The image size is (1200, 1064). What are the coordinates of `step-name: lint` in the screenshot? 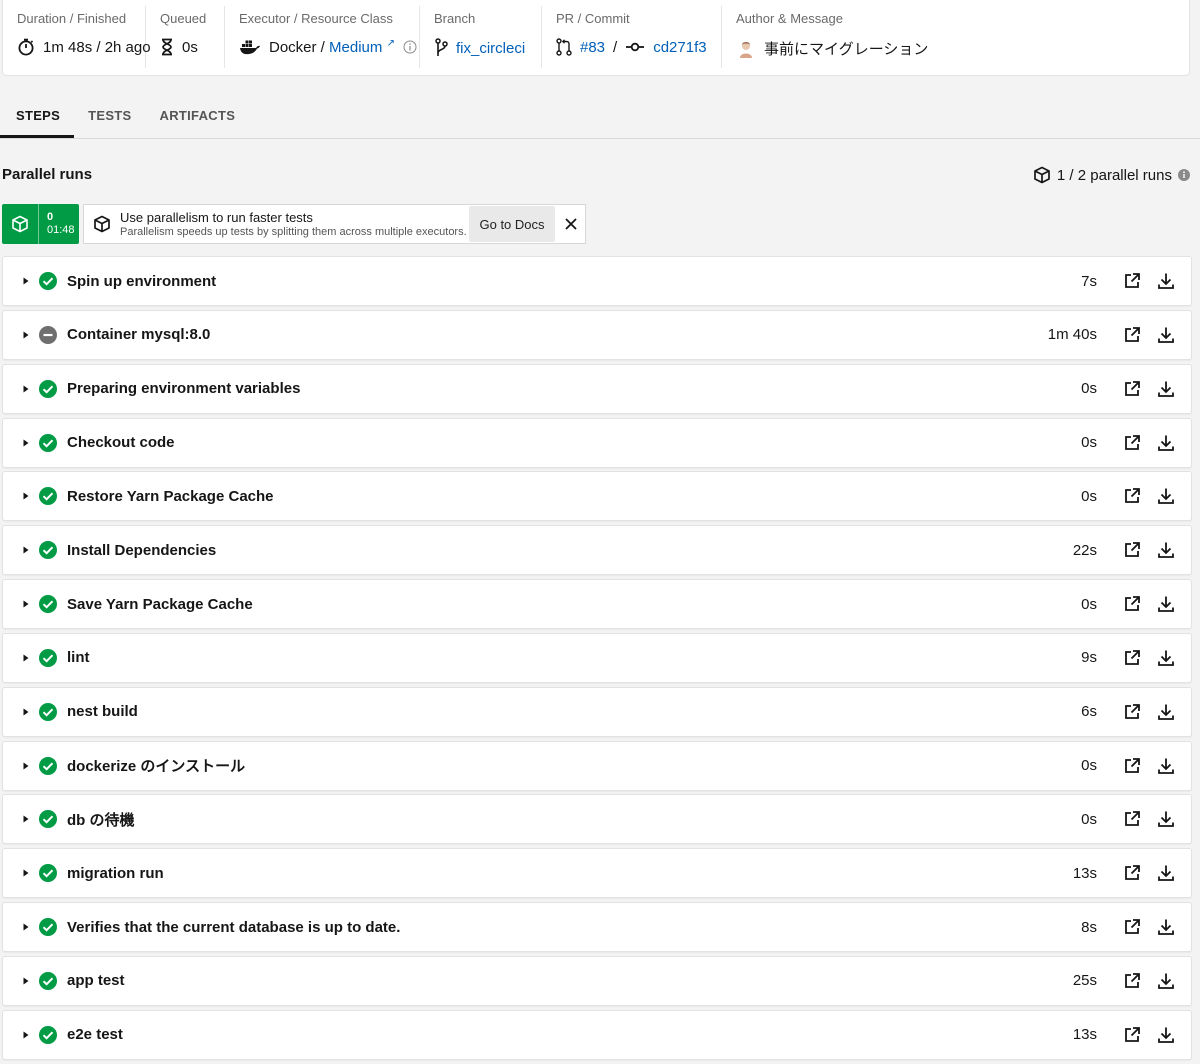 It's located at (78, 658).